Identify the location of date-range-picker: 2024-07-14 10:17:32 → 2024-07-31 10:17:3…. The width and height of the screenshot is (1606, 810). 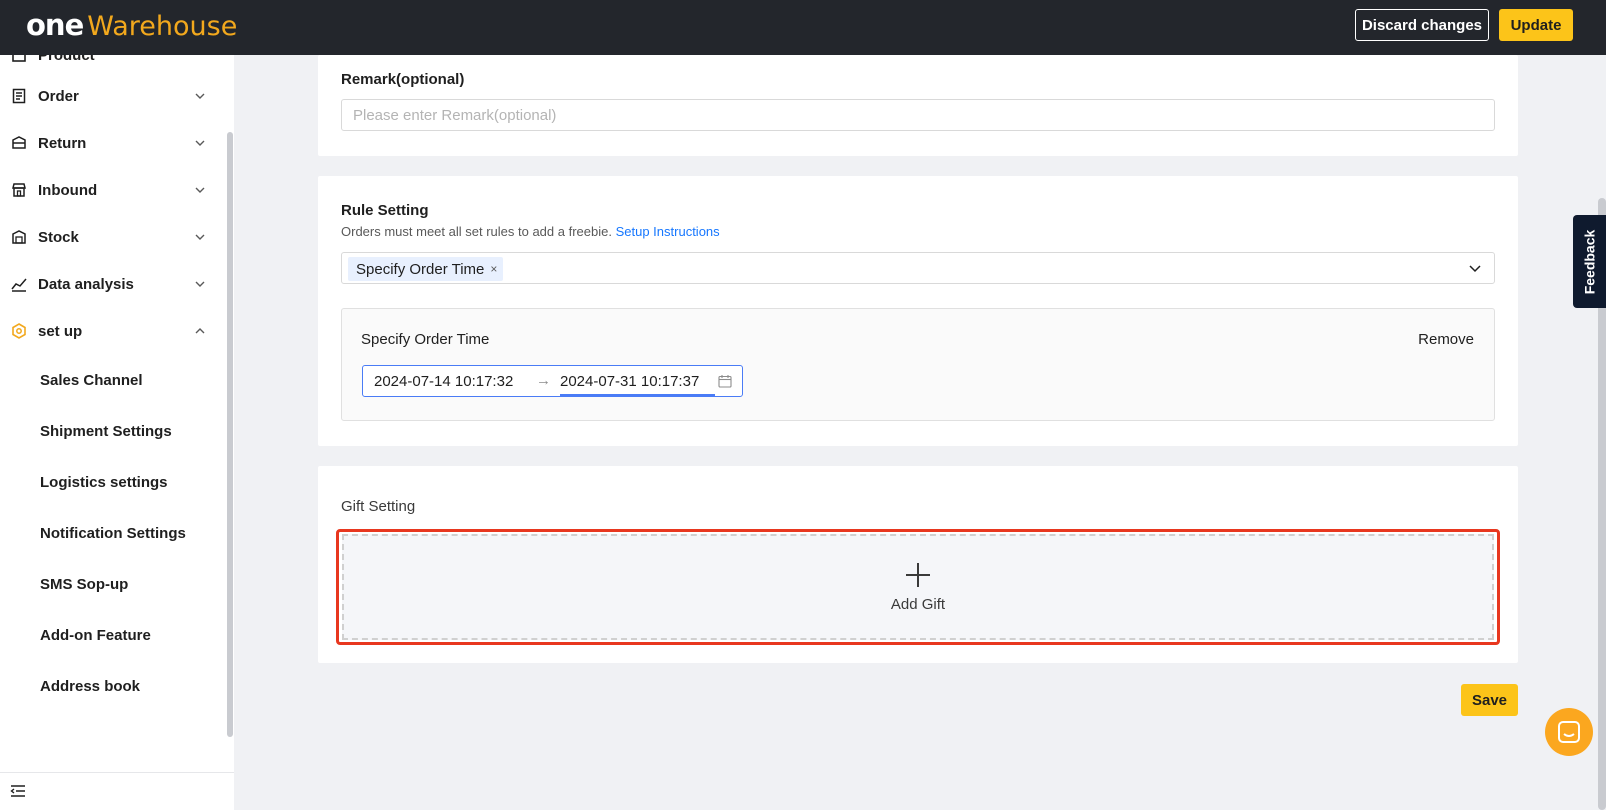
(552, 381).